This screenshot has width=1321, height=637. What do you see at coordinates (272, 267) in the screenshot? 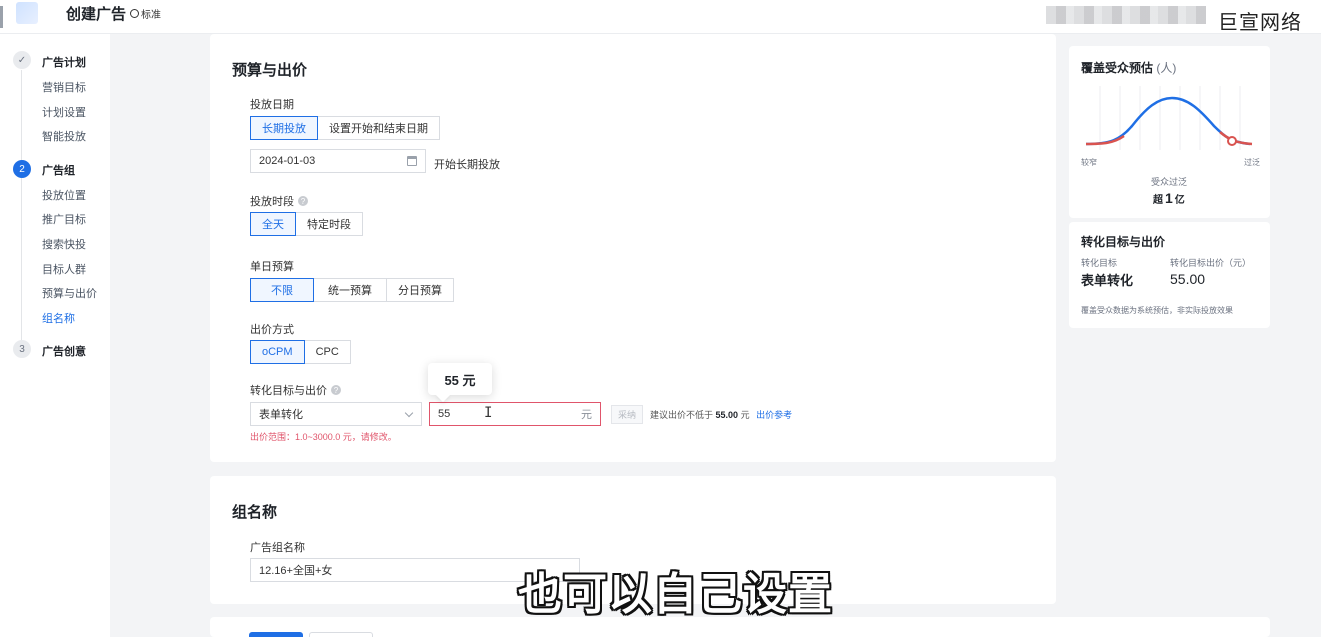
I see `daily-budget-label: 单日预算` at bounding box center [272, 267].